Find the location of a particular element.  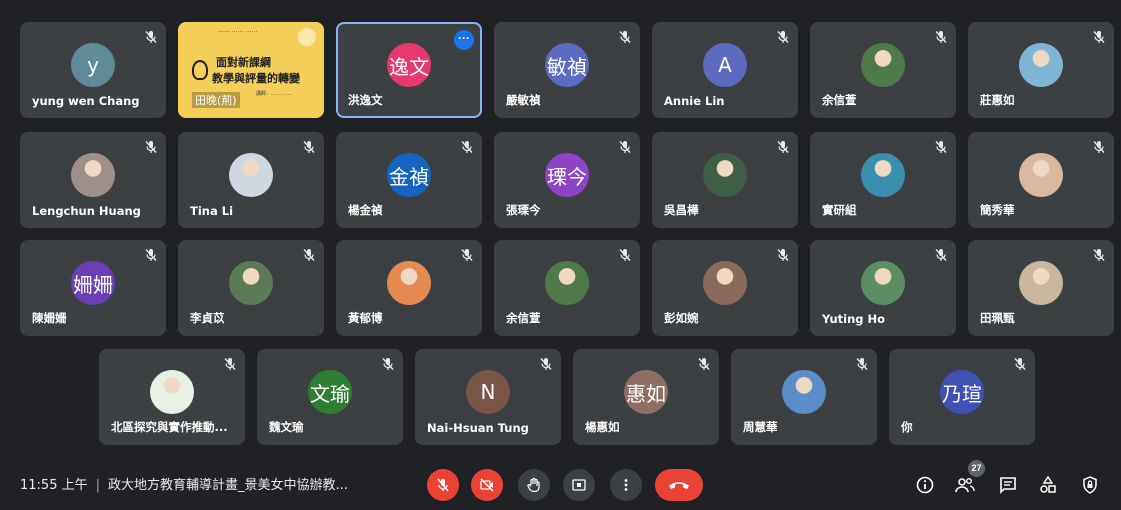

avatar: 姍姍 is located at coordinates (93, 283).